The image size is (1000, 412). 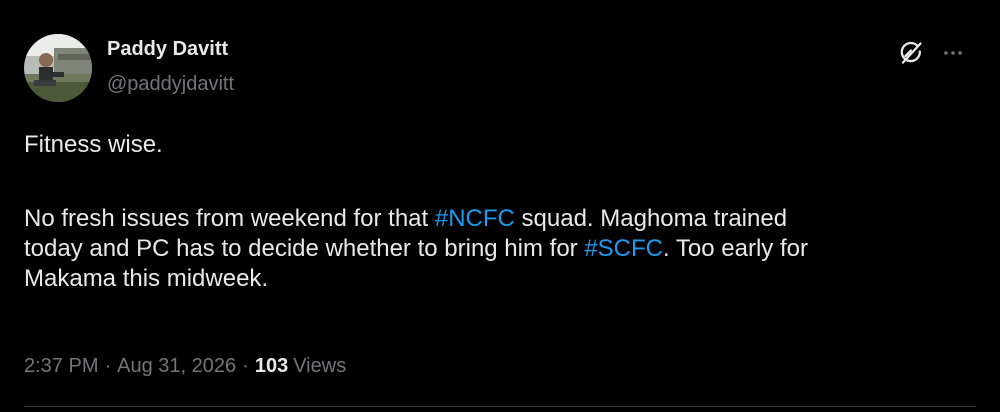 What do you see at coordinates (176, 366) in the screenshot?
I see `tweet-date: Aug 31, 2026` at bounding box center [176, 366].